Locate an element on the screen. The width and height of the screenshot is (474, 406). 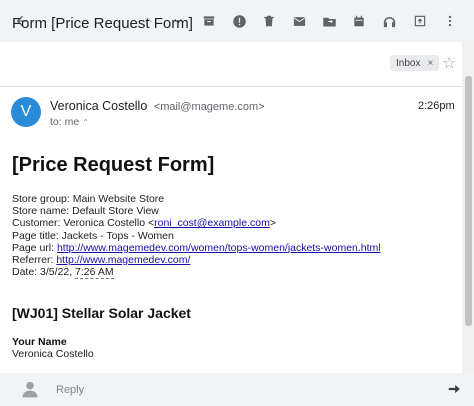
detail-page-url-label: Page url: is located at coordinates (34, 247).